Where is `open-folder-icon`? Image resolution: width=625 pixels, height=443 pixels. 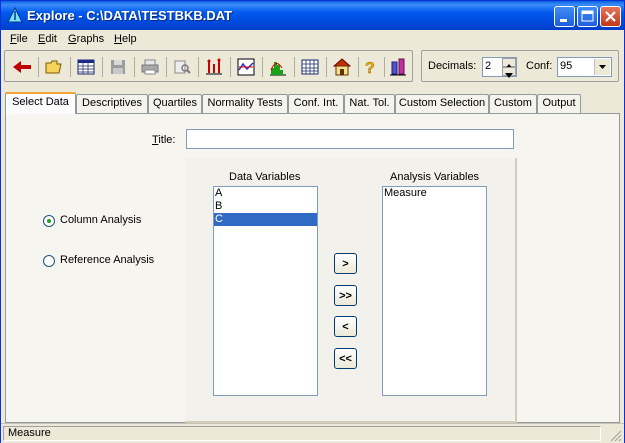 open-folder-icon is located at coordinates (53, 67).